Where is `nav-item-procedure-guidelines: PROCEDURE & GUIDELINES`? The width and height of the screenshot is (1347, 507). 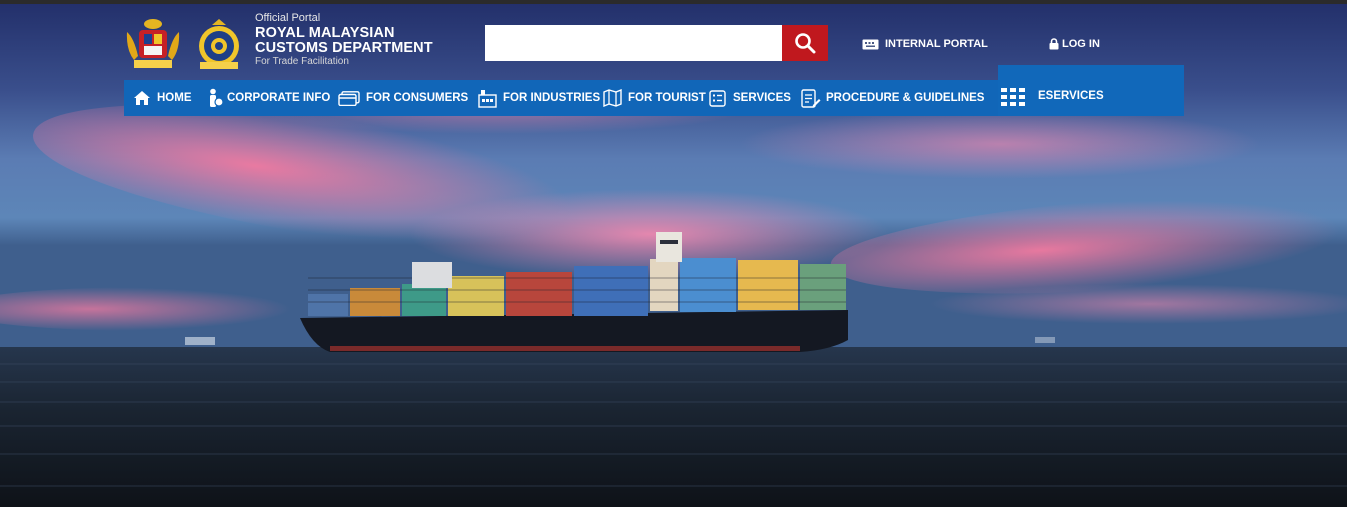 nav-item-procedure-guidelines: PROCEDURE & GUIDELINES is located at coordinates (892, 98).